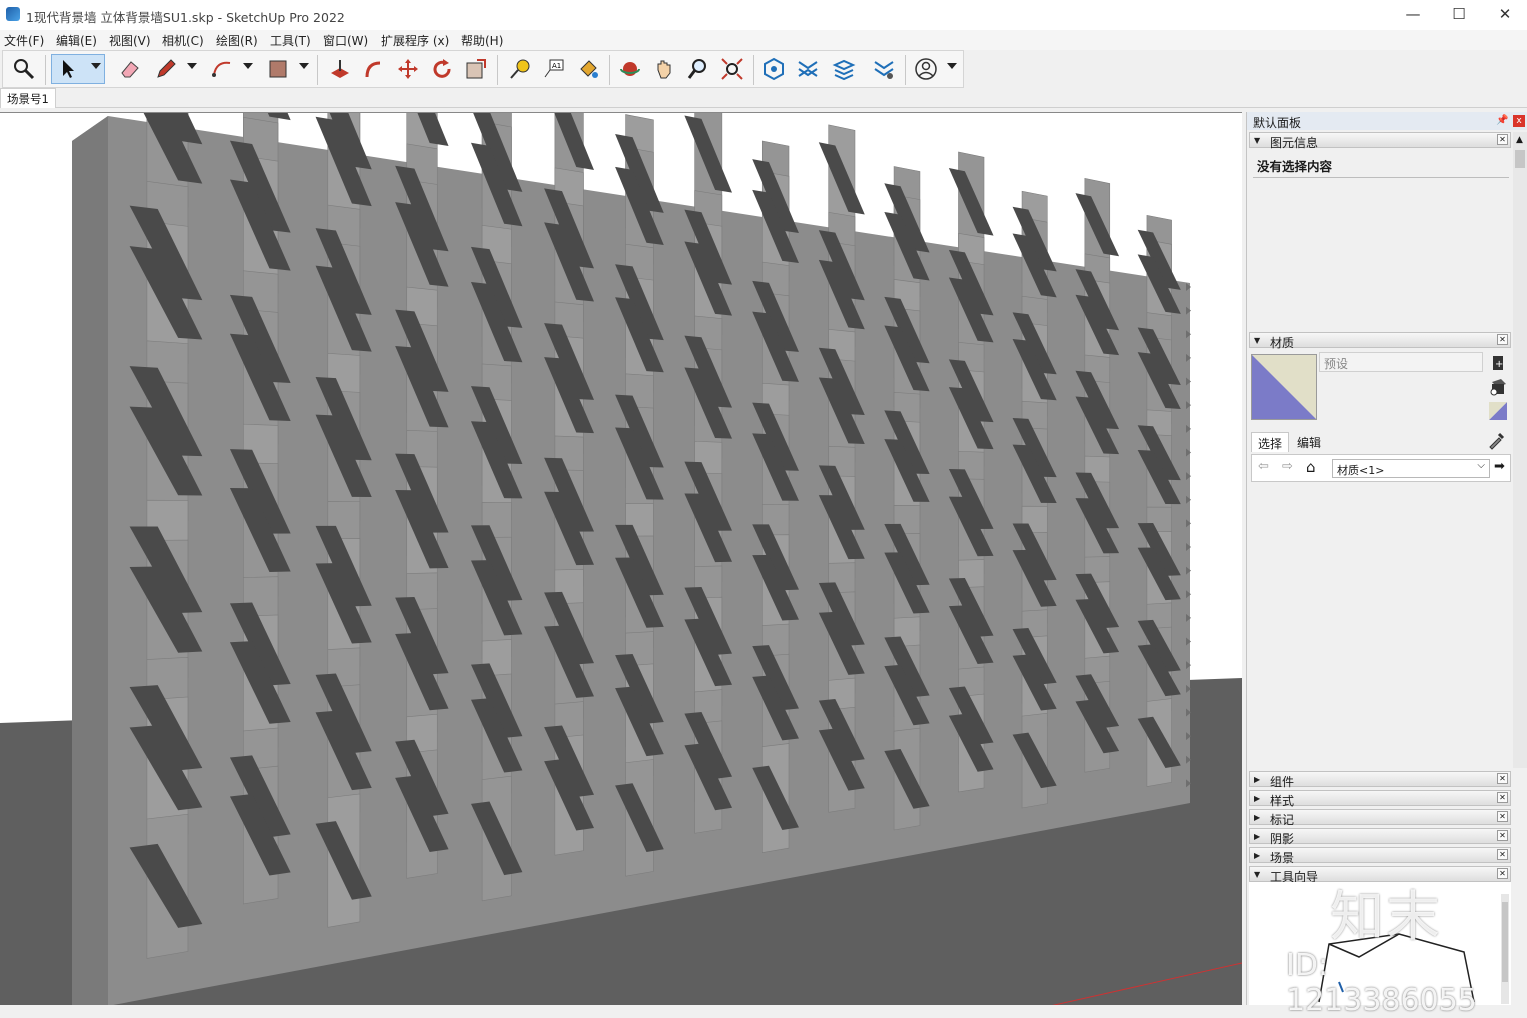 The height and width of the screenshot is (1018, 1527). Describe the element at coordinates (13, 14) in the screenshot. I see `sketchup-app-icon` at that location.